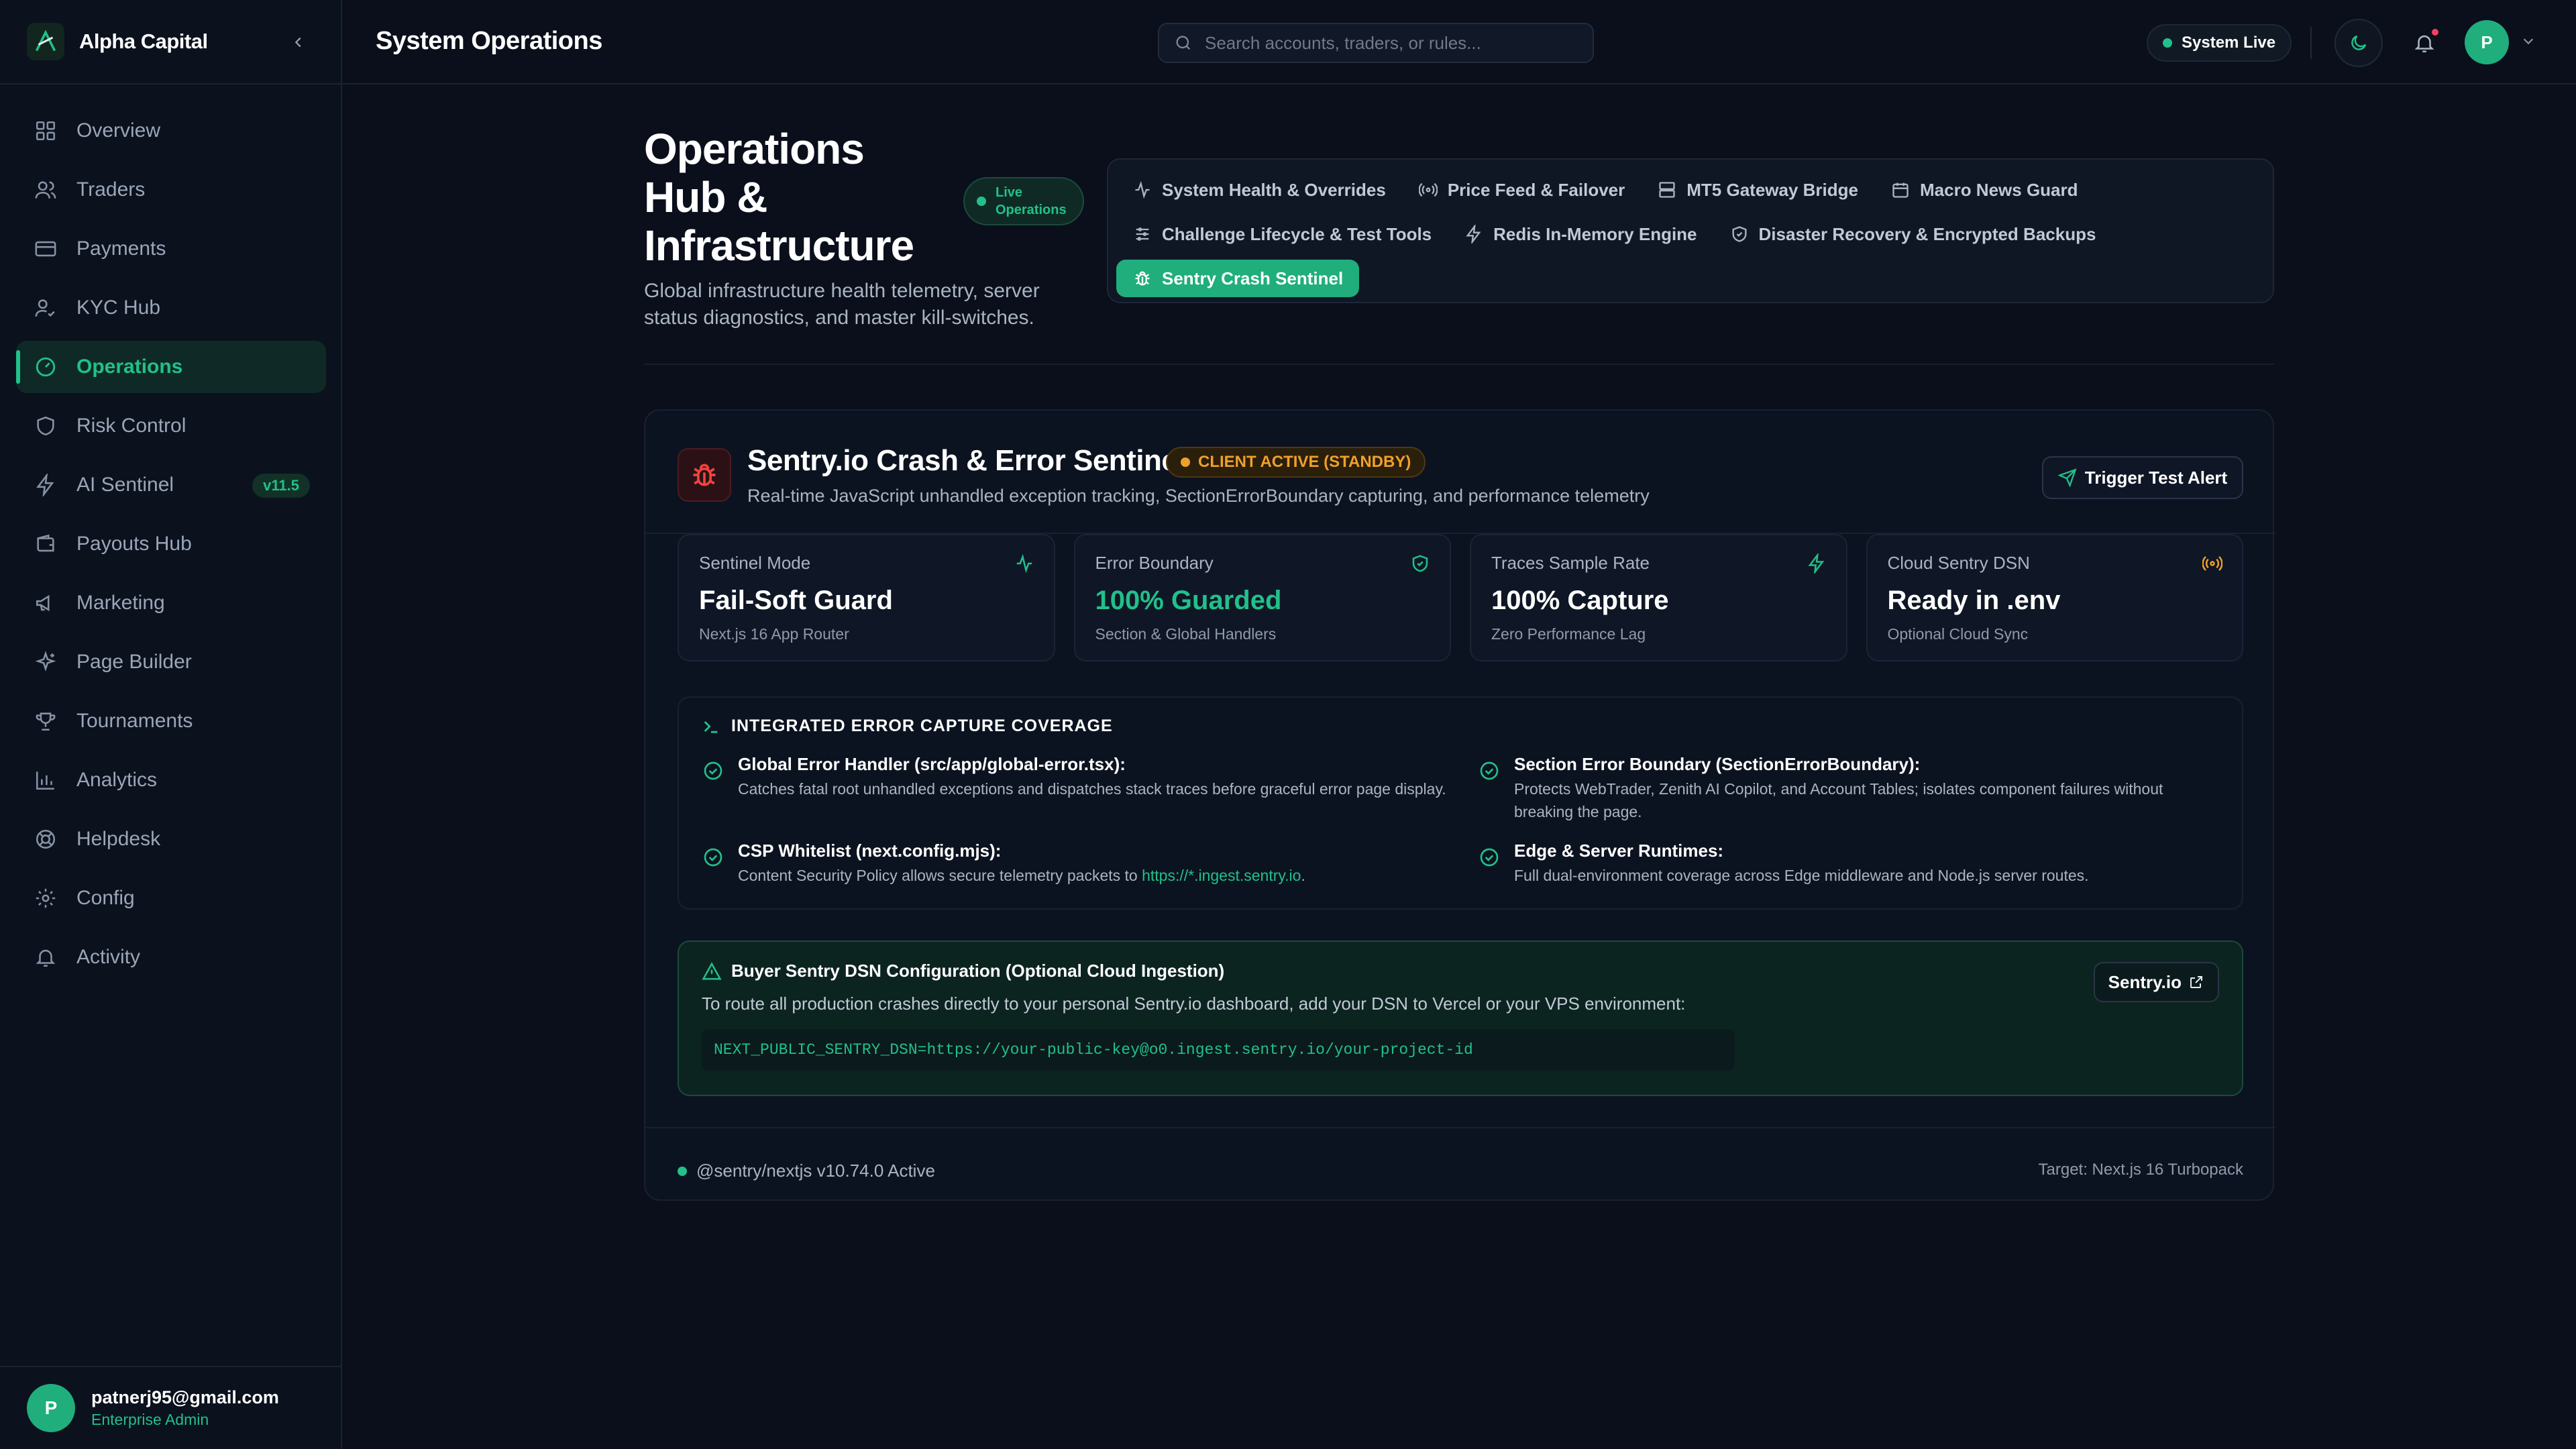  I want to click on tab-label: Disaster Recovery & Encrypted Backups, so click(1927, 233).